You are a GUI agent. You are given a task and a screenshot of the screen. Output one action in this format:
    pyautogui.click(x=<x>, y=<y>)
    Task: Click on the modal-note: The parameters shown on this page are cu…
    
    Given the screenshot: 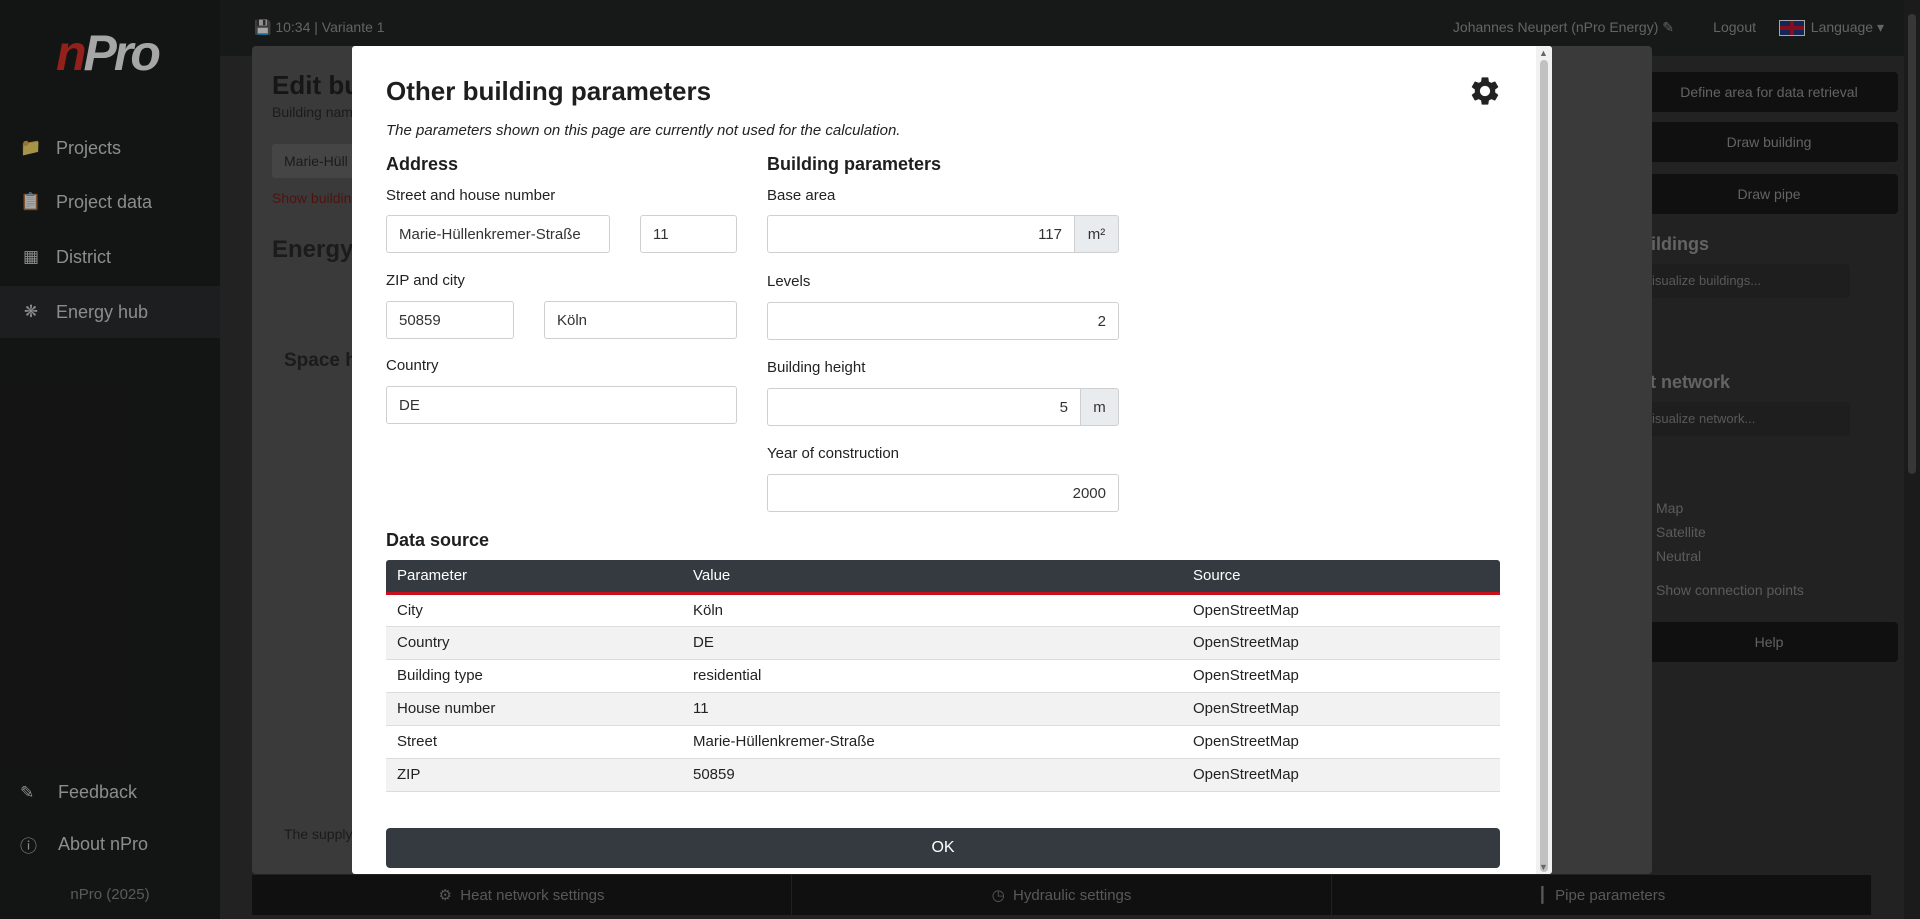 What is the action you would take?
    pyautogui.click(x=643, y=130)
    